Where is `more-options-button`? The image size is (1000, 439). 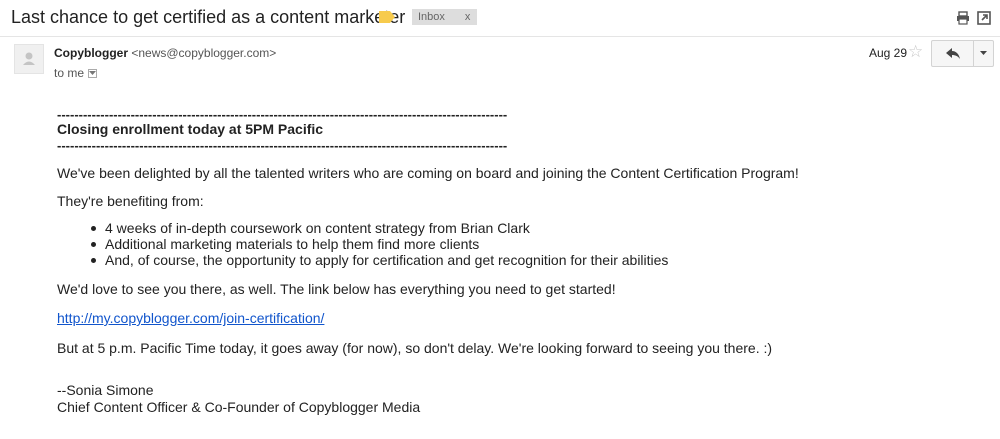 more-options-button is located at coordinates (983, 53).